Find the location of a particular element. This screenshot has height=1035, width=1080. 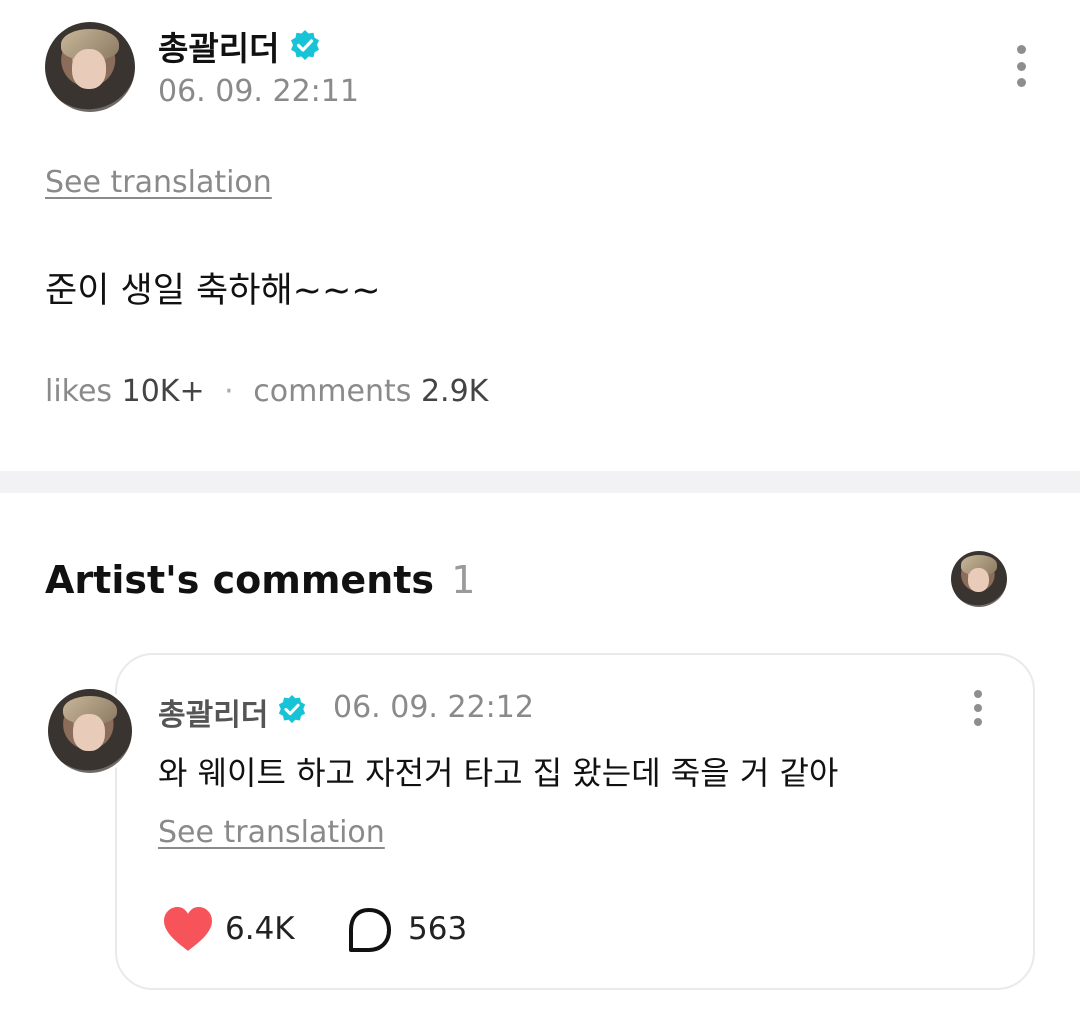

heart-icon is located at coordinates (188, 929).